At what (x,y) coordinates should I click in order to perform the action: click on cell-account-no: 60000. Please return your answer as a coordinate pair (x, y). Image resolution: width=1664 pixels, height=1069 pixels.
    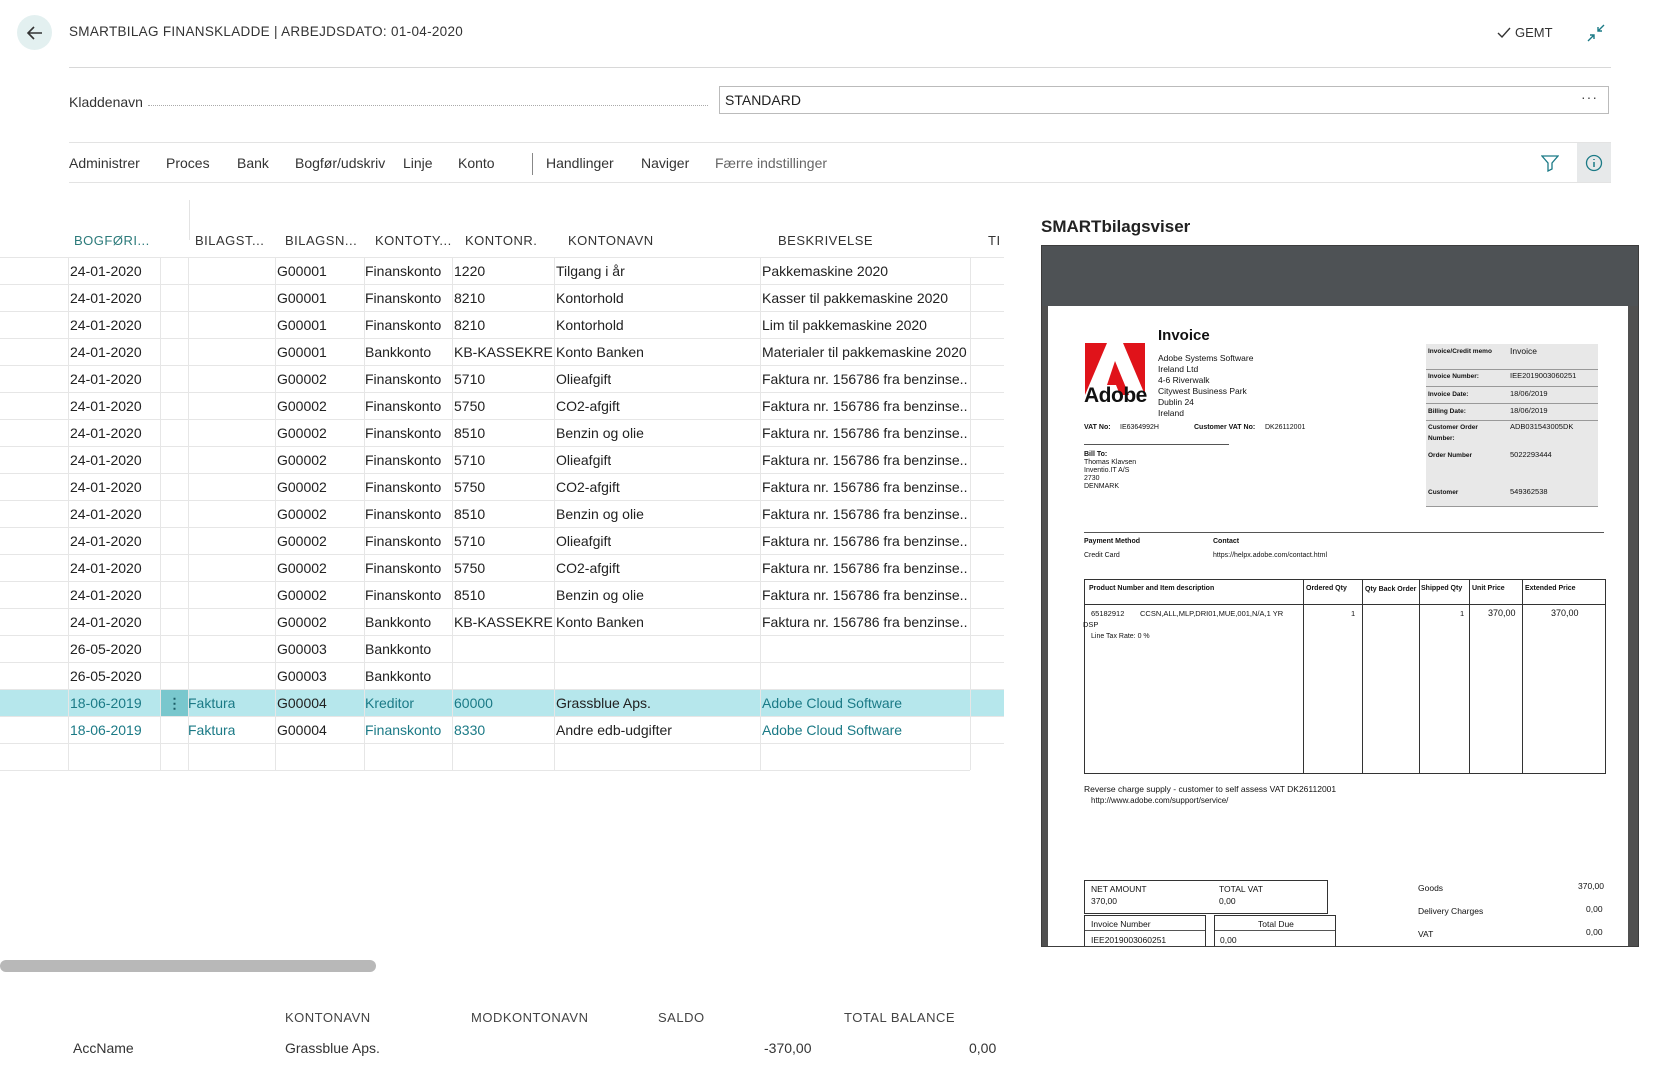
    Looking at the image, I should click on (473, 703).